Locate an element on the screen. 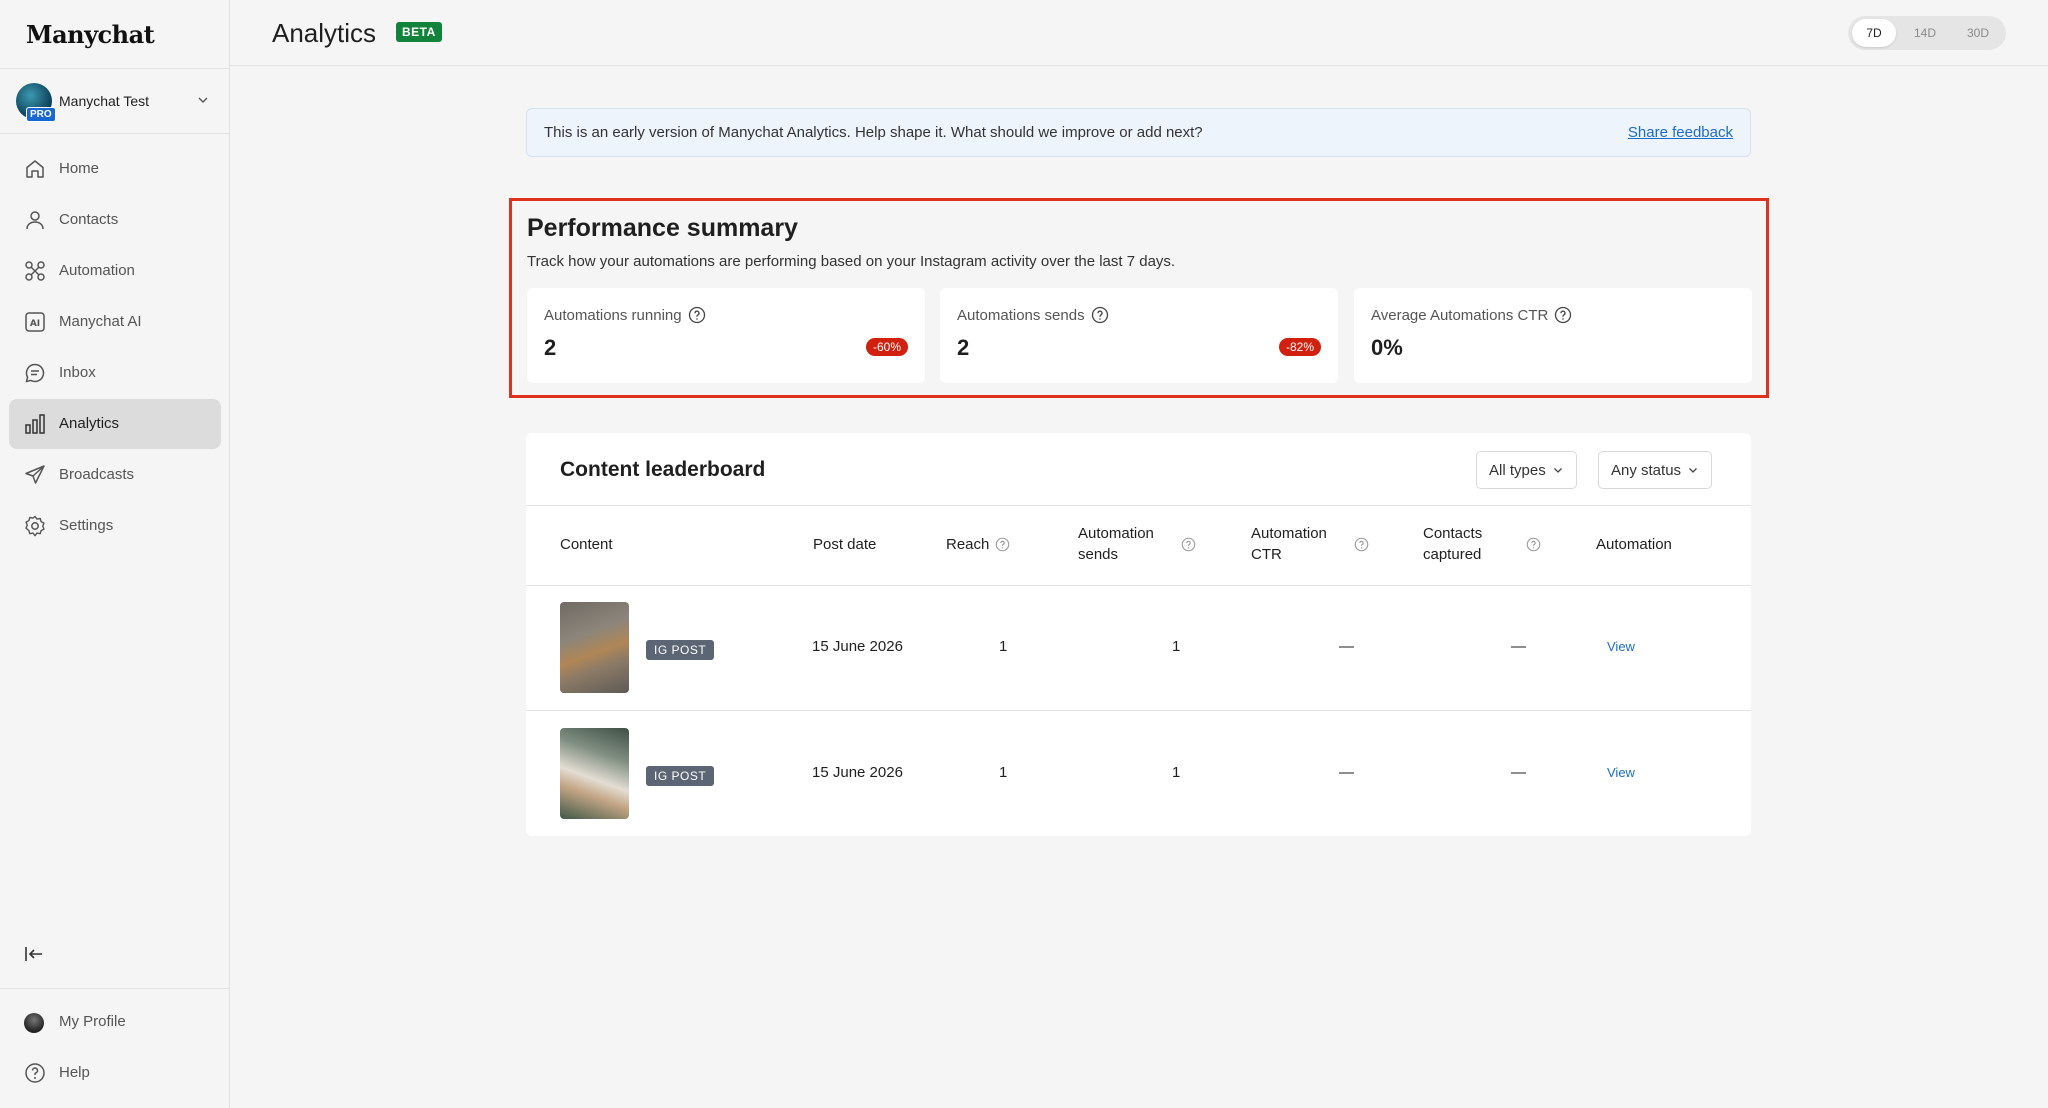 Image resolution: width=2048 pixels, height=1108 pixels. share-feedback-link: Share feedback is located at coordinates (1680, 132).